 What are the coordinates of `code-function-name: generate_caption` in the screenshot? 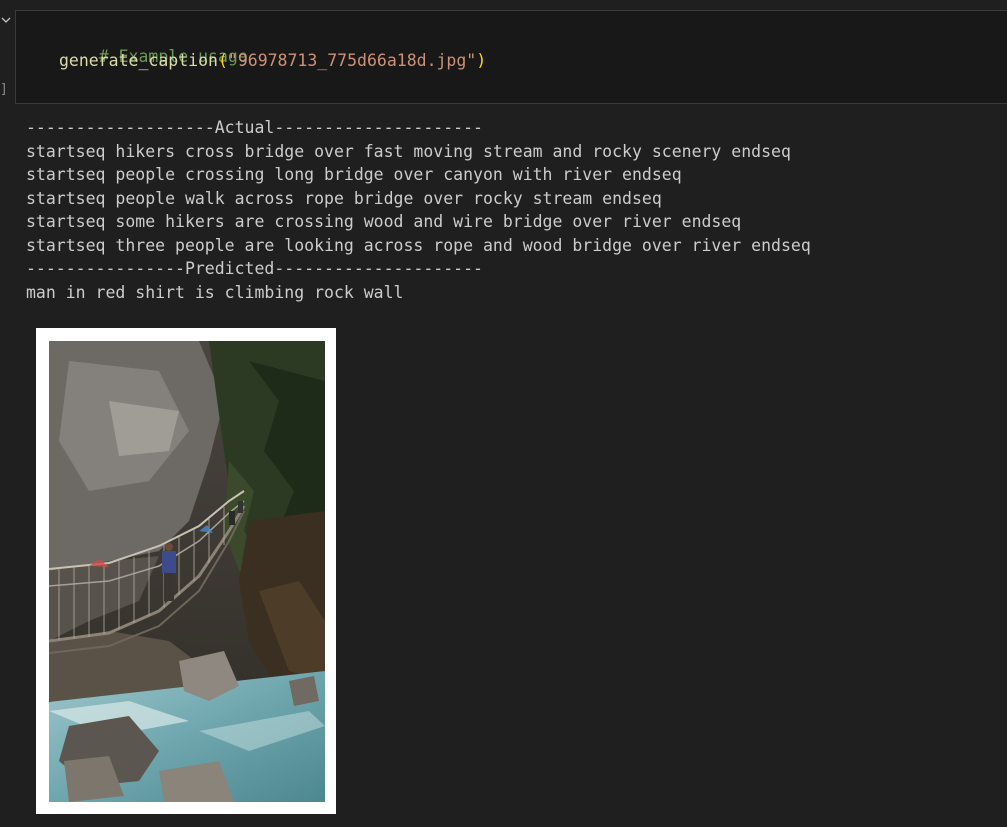 It's located at (138, 60).